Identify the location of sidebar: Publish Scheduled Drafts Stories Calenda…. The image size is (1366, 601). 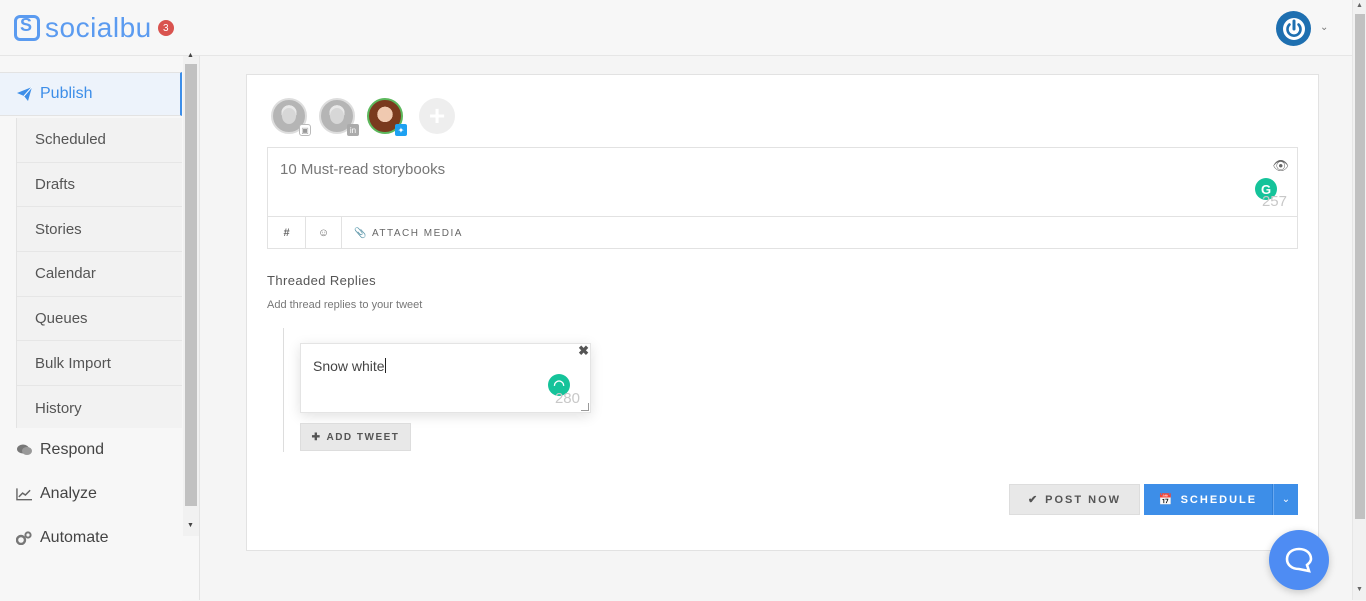
(100, 326).